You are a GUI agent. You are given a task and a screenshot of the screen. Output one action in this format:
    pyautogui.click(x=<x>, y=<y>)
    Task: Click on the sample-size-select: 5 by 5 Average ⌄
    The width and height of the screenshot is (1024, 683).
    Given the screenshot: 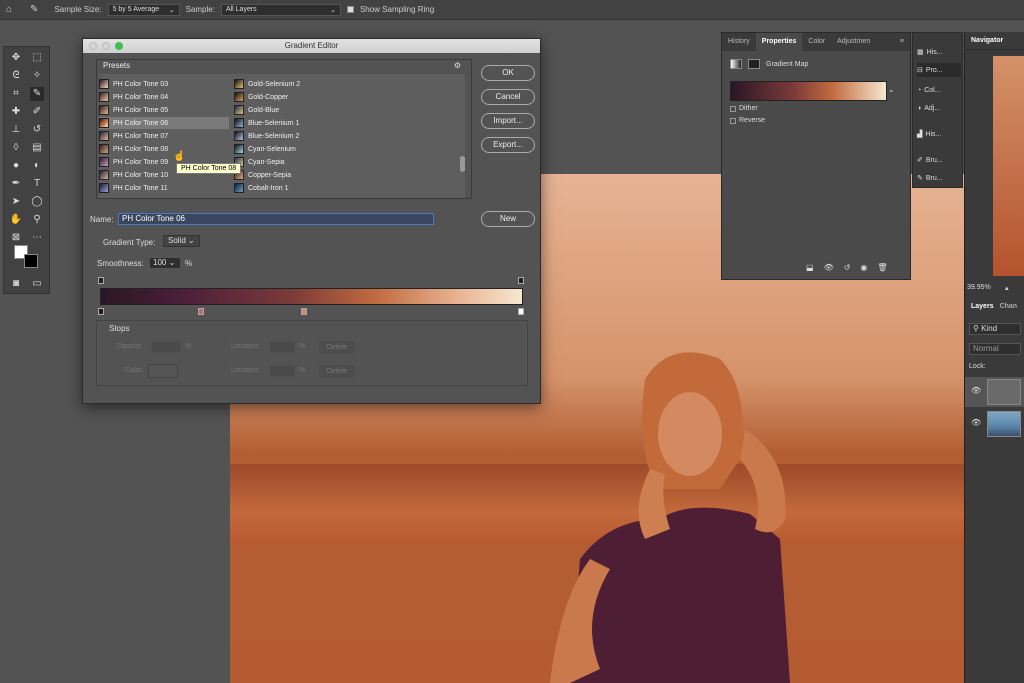 What is the action you would take?
    pyautogui.click(x=143, y=9)
    